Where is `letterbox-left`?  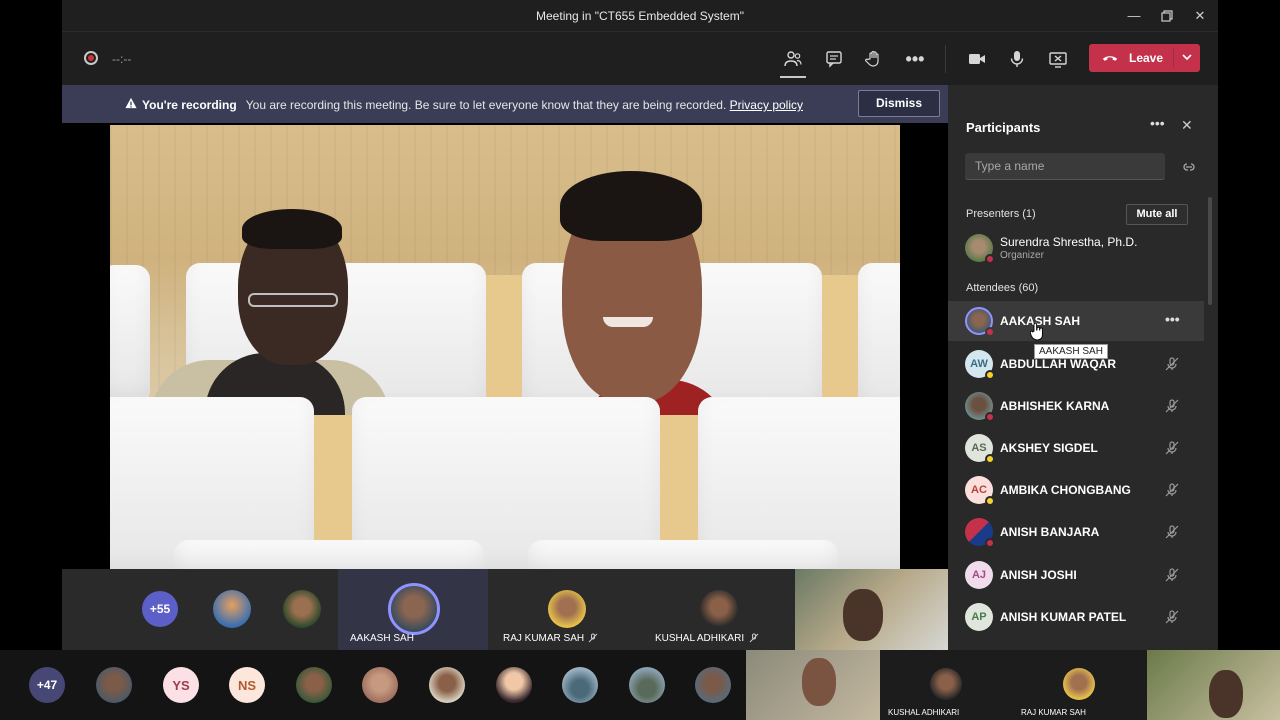 letterbox-left is located at coordinates (31, 325).